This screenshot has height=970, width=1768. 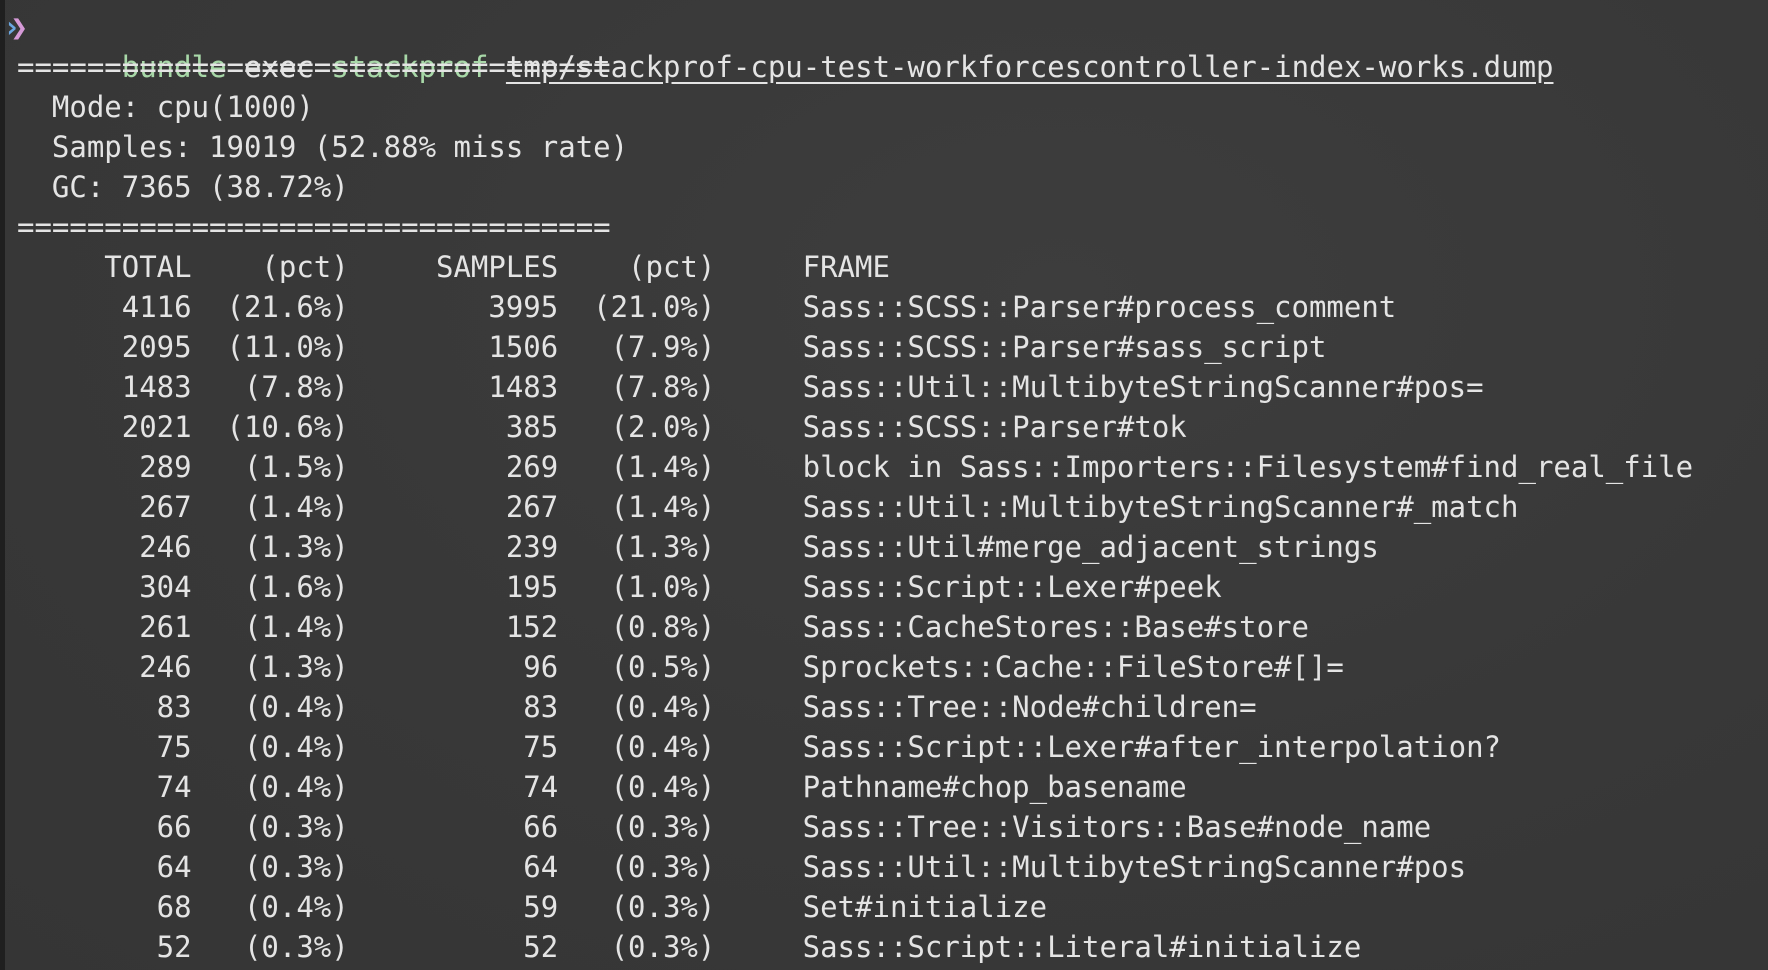 What do you see at coordinates (165, 587) in the screenshot?
I see `row-total: 304` at bounding box center [165, 587].